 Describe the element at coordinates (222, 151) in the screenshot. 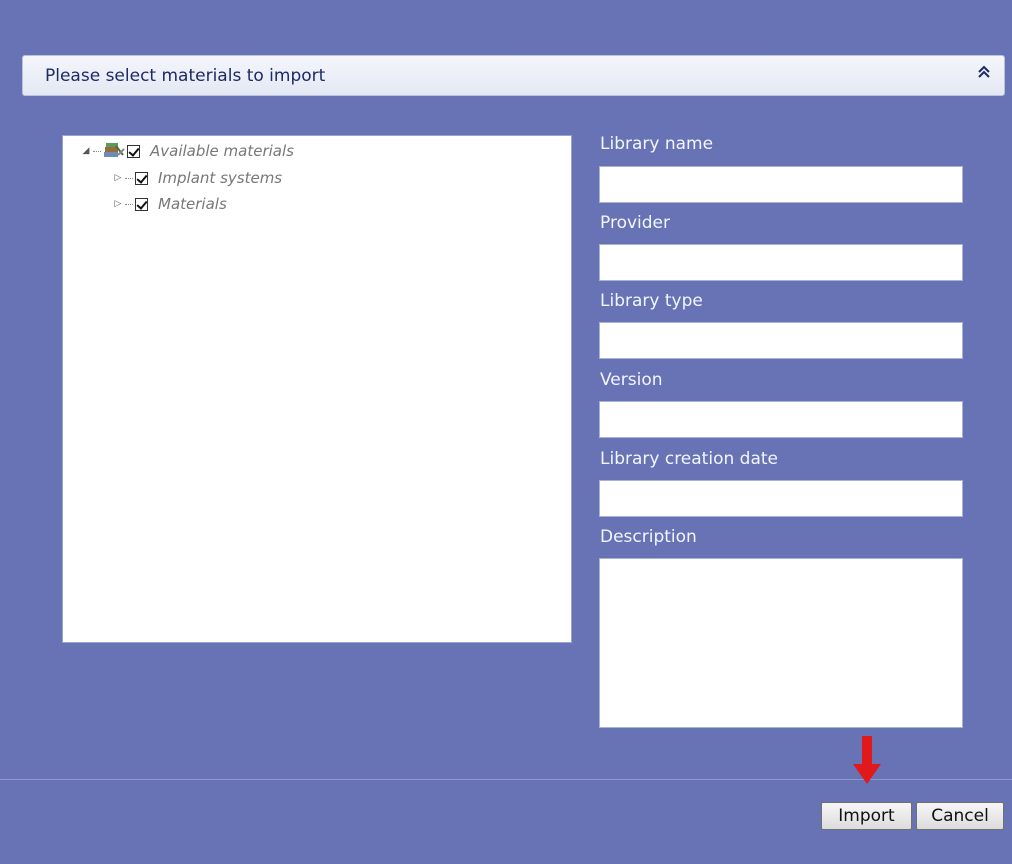

I see `tree-label-available-materials: Available materials` at that location.